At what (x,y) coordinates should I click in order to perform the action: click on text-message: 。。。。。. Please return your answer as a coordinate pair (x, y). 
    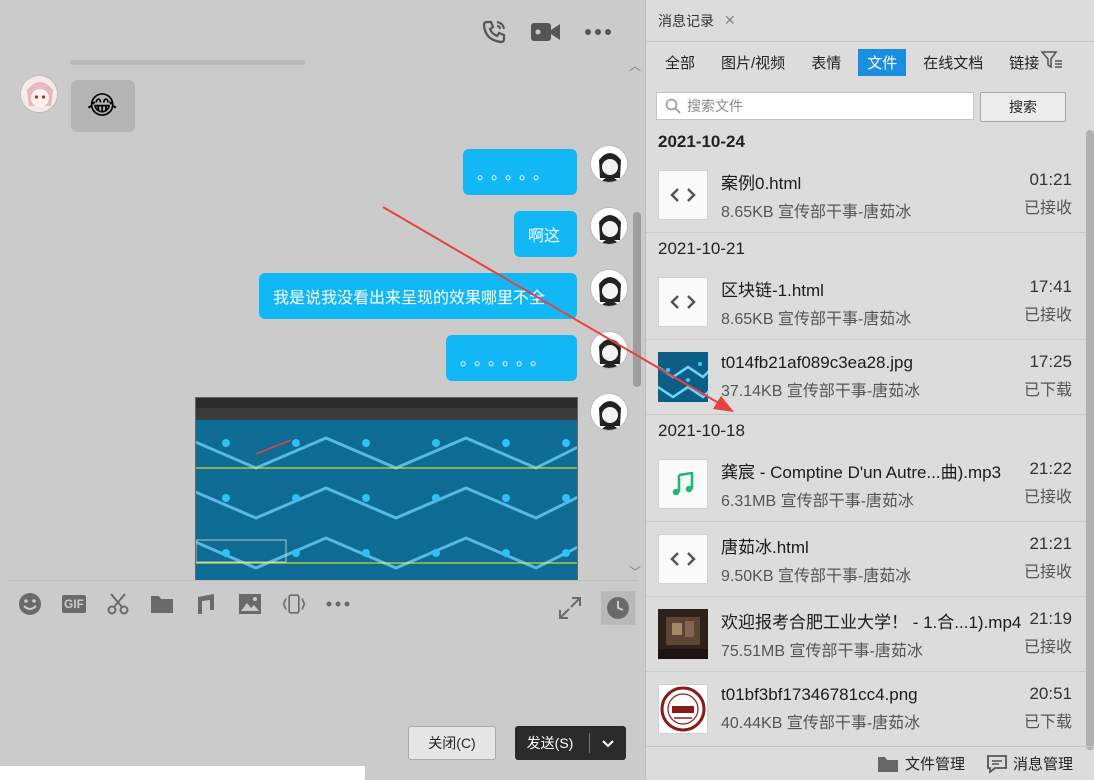
    Looking at the image, I should click on (520, 172).